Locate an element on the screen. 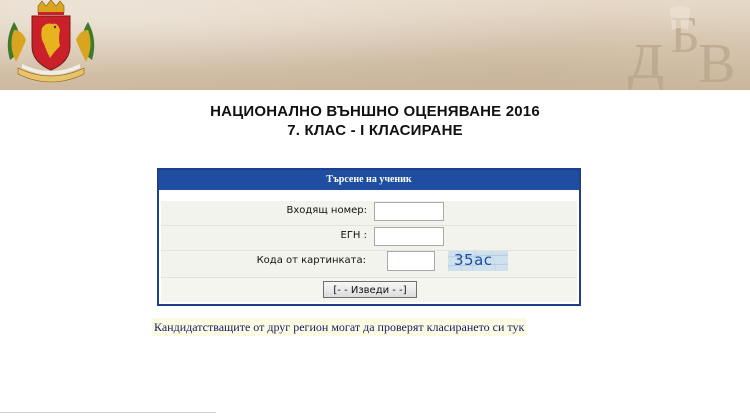 The width and height of the screenshot is (750, 416). egn-input is located at coordinates (409, 236).